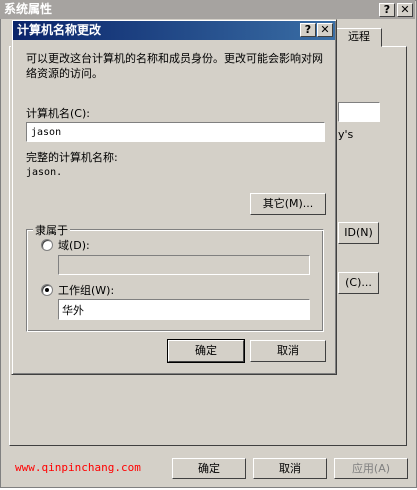  Describe the element at coordinates (325, 30) in the screenshot. I see `dialog-close-button: ✕` at that location.